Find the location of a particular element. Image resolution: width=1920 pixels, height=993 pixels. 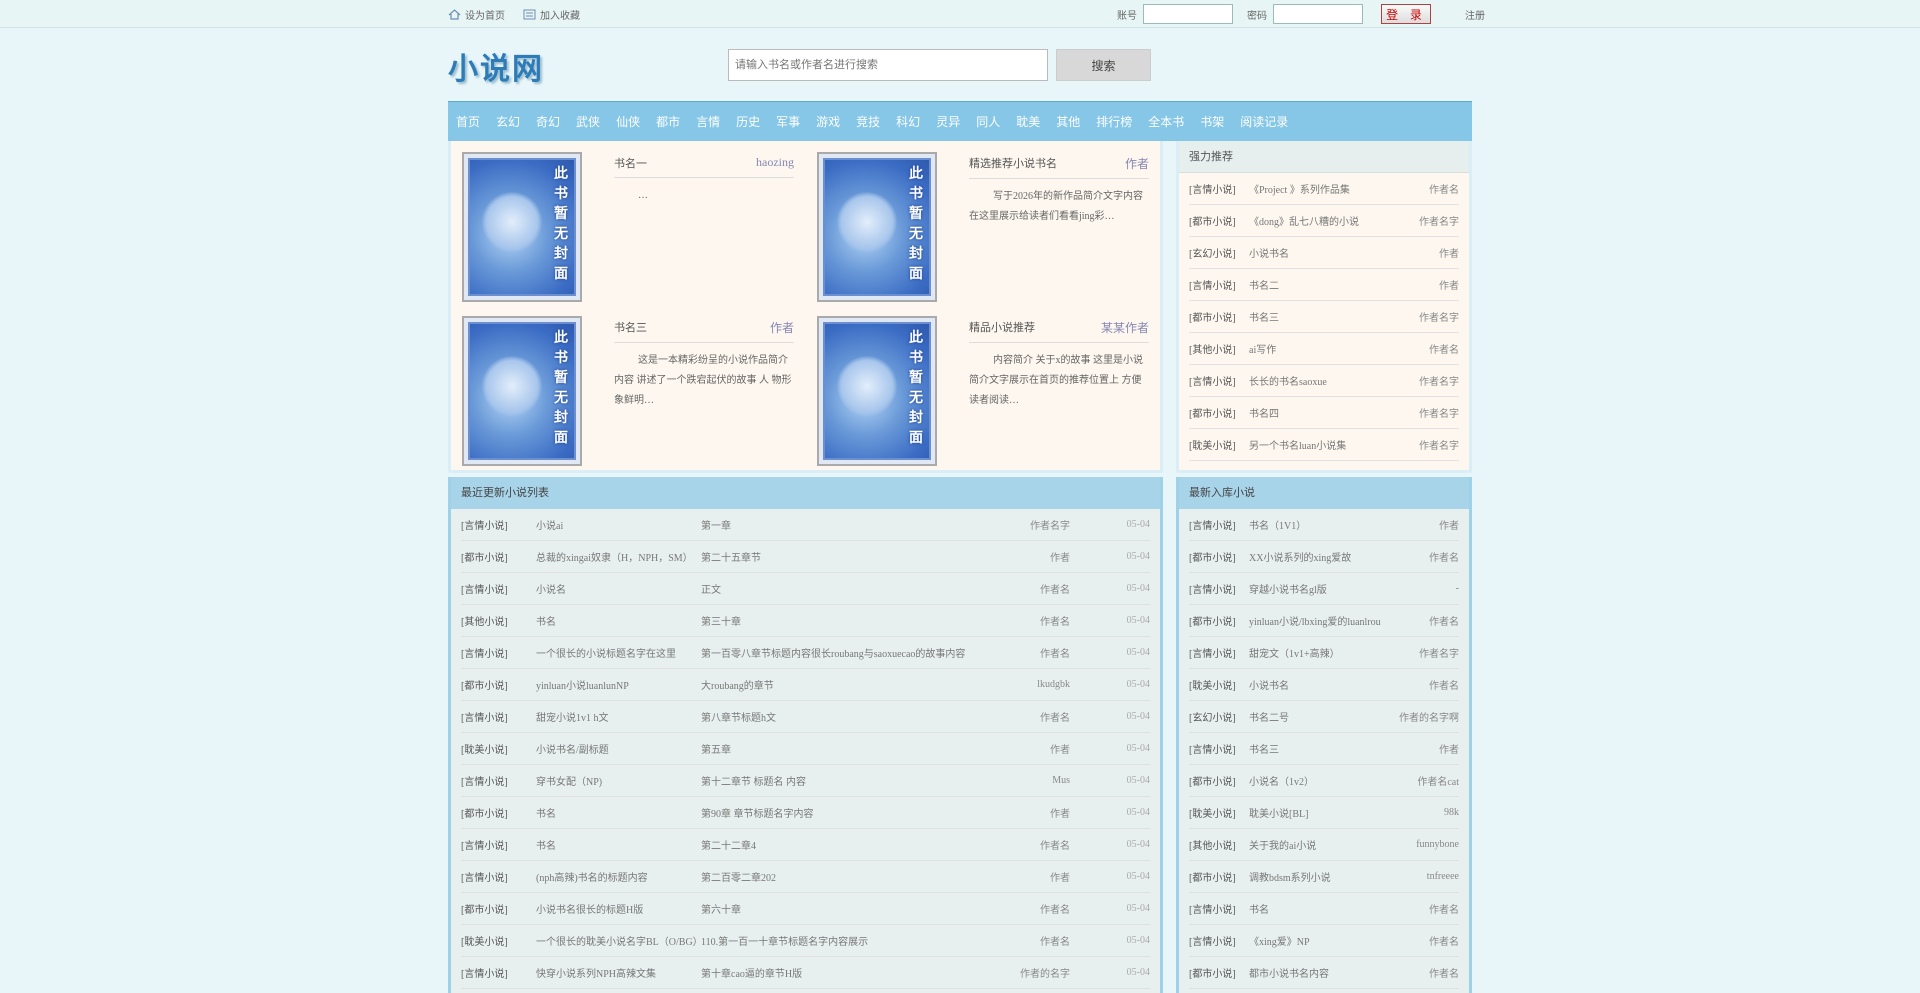

row-chapter: 大roubang的章节 is located at coordinates (835, 684).